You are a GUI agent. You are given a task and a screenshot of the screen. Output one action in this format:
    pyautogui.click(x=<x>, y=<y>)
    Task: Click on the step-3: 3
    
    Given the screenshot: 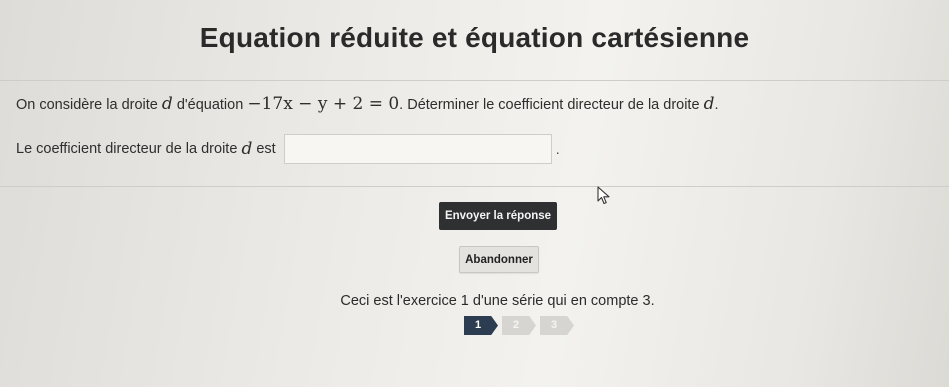 What is the action you would take?
    pyautogui.click(x=557, y=325)
    